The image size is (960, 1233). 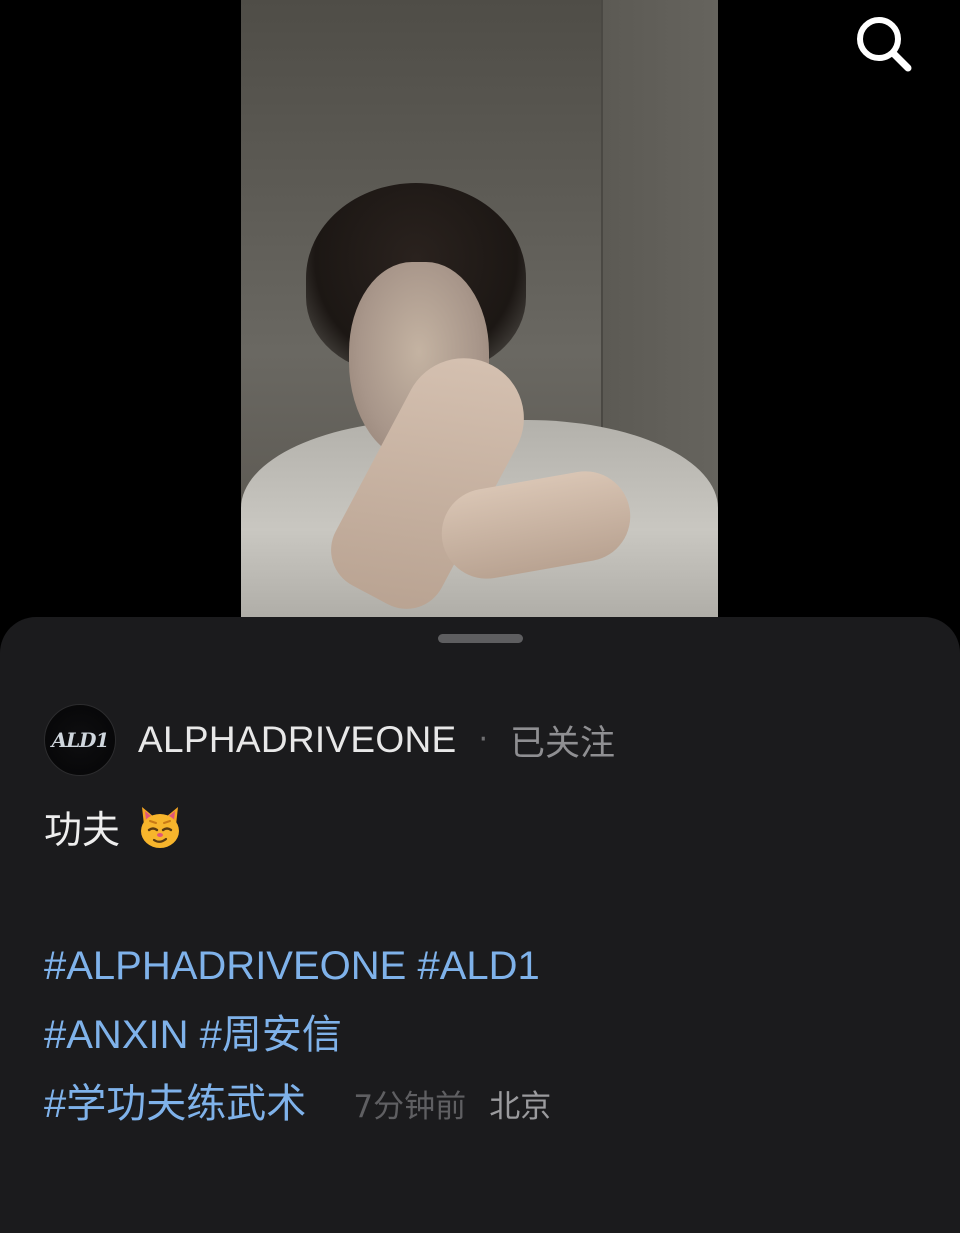 I want to click on post-caption: 功夫, so click(x=114, y=826).